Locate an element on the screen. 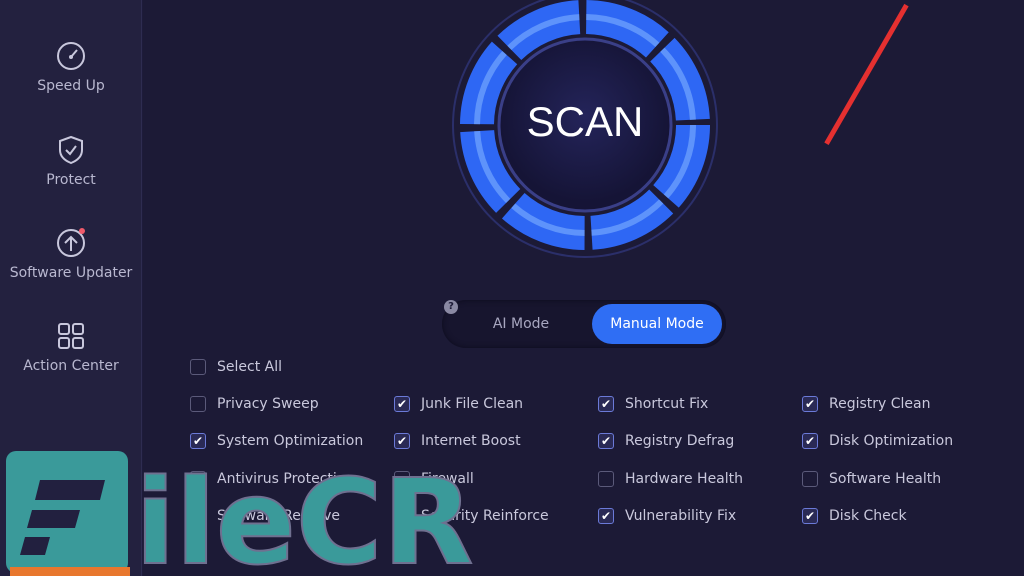 The image size is (1024, 576). option-checkbox: ✔ Vulnerability Fix is located at coordinates (667, 516).